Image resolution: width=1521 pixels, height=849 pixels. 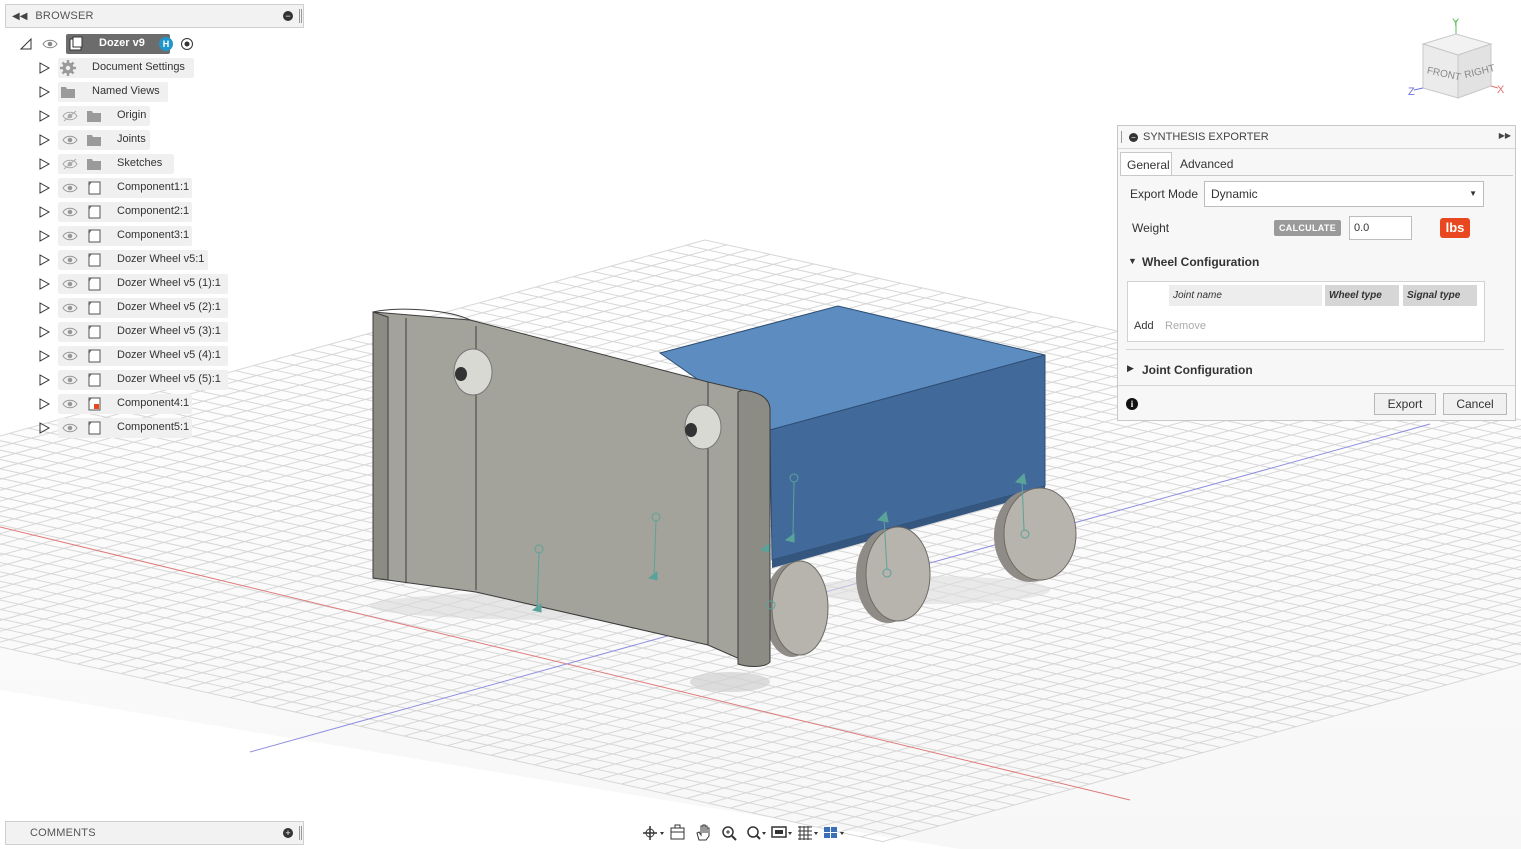 What do you see at coordinates (893, 574) in the screenshot?
I see `wheel-middle` at bounding box center [893, 574].